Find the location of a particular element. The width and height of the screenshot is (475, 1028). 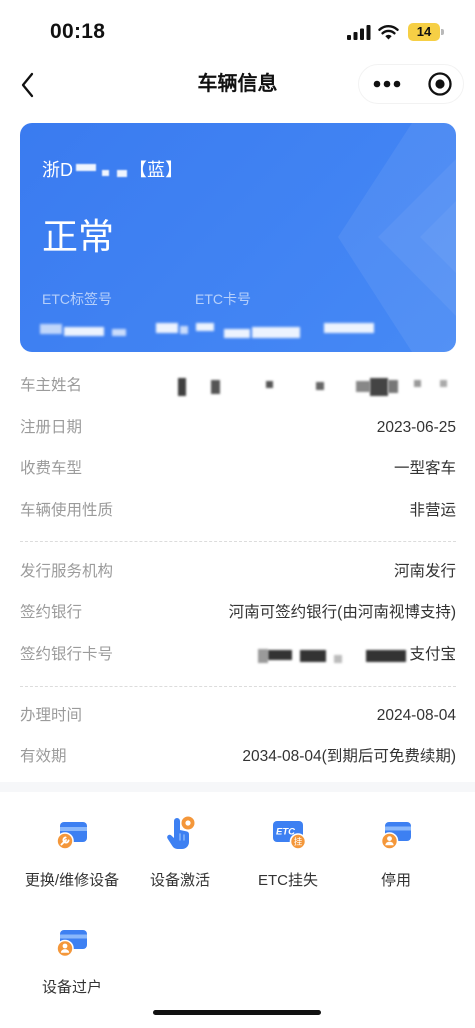

plate-prefix: 浙D is located at coordinates (57, 170).